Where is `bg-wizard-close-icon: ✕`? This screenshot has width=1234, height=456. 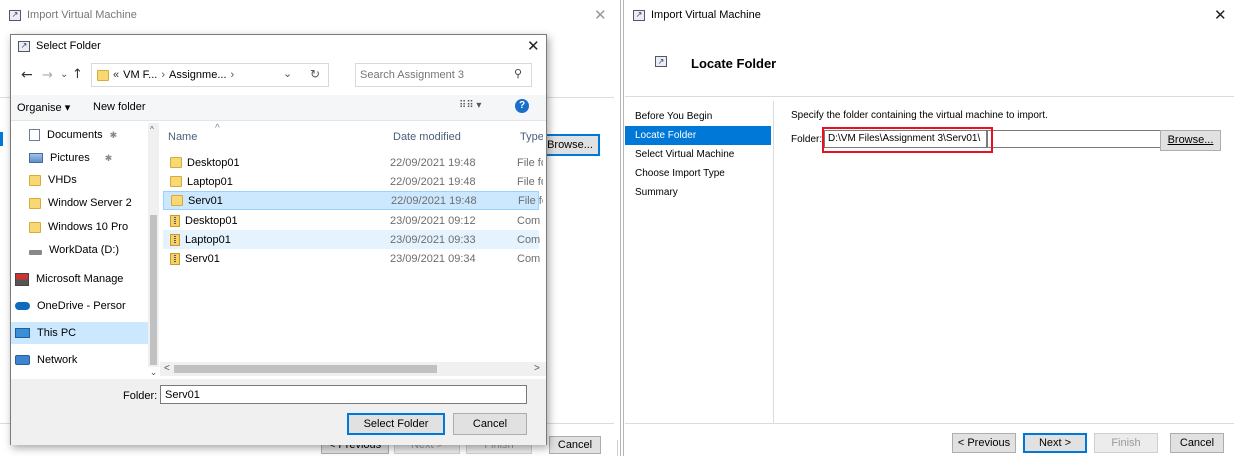 bg-wizard-close-icon: ✕ is located at coordinates (600, 15).